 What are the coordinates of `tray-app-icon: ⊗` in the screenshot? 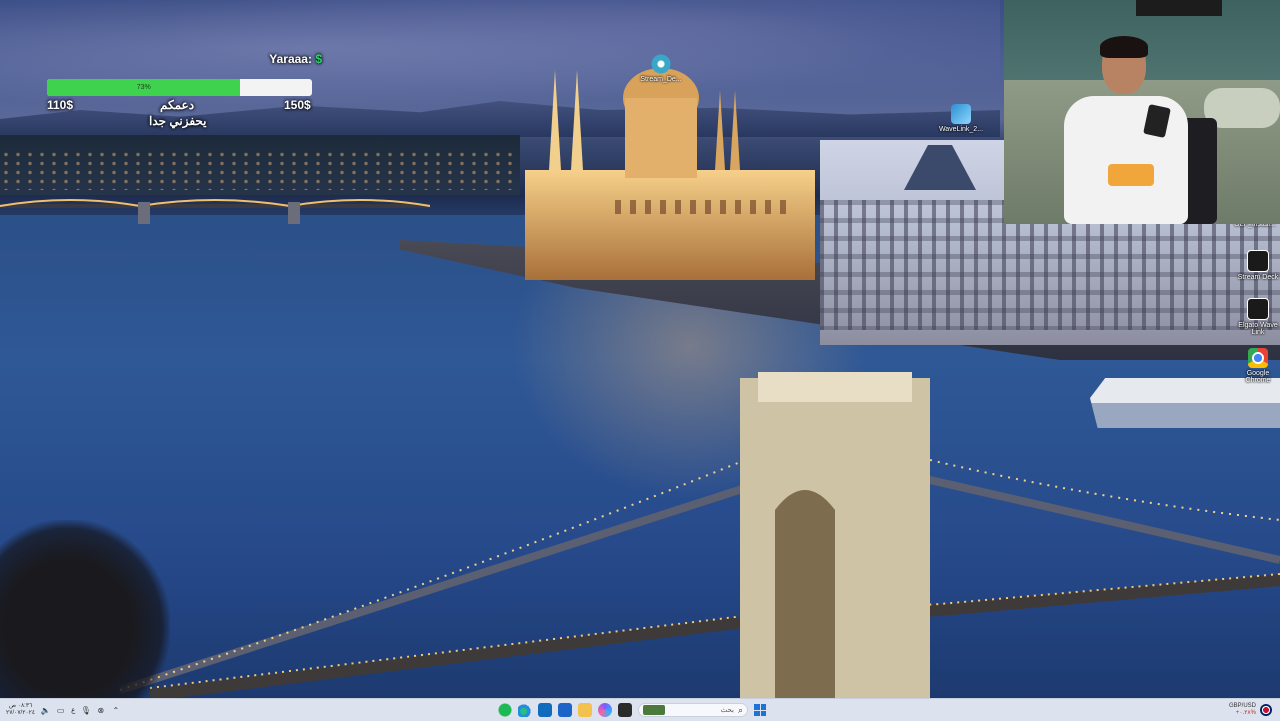 It's located at (100, 710).